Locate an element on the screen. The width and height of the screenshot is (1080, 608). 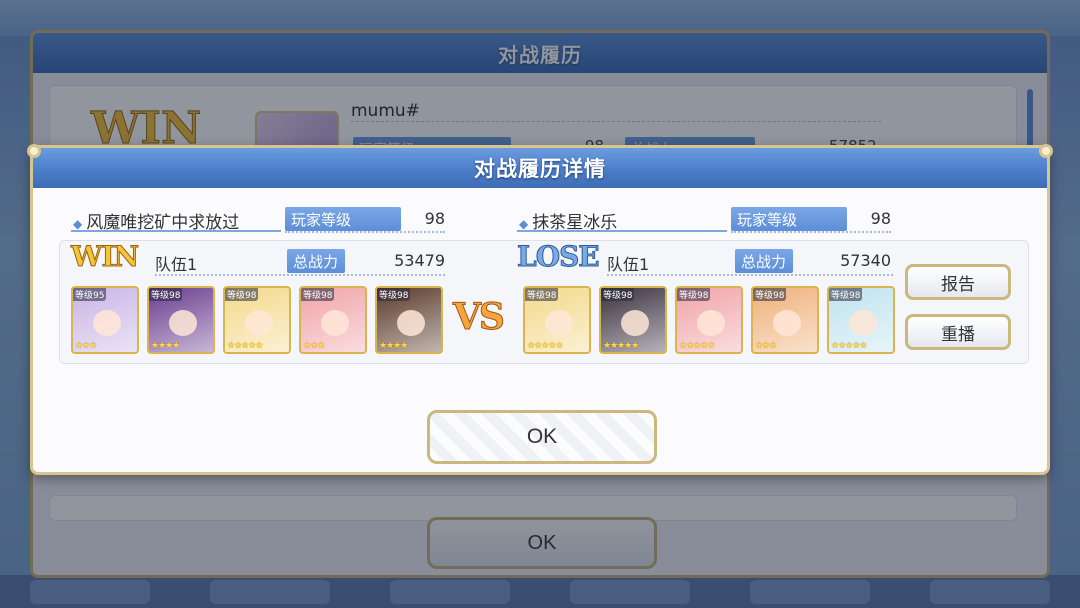
left-unit-card: 等级95 ★★★ is located at coordinates (105, 320).